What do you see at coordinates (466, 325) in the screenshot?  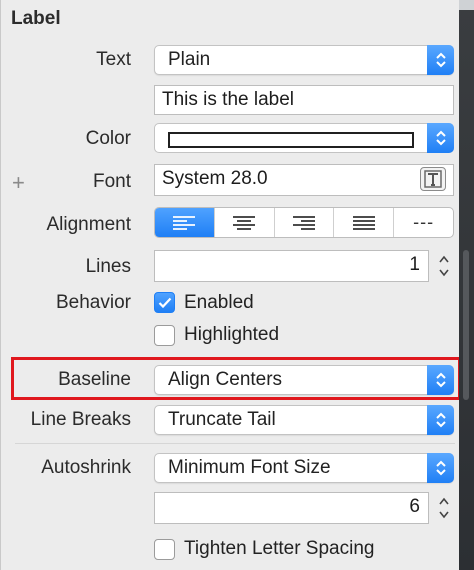 I see `scrollbar-thumb` at bounding box center [466, 325].